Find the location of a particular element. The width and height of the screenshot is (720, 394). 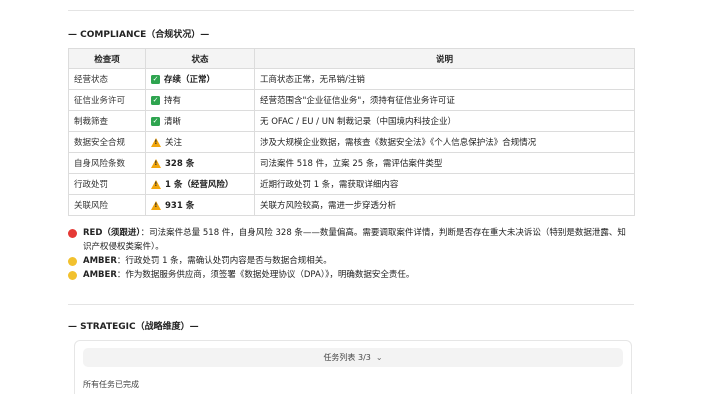

header-status: 状态 is located at coordinates (200, 58).